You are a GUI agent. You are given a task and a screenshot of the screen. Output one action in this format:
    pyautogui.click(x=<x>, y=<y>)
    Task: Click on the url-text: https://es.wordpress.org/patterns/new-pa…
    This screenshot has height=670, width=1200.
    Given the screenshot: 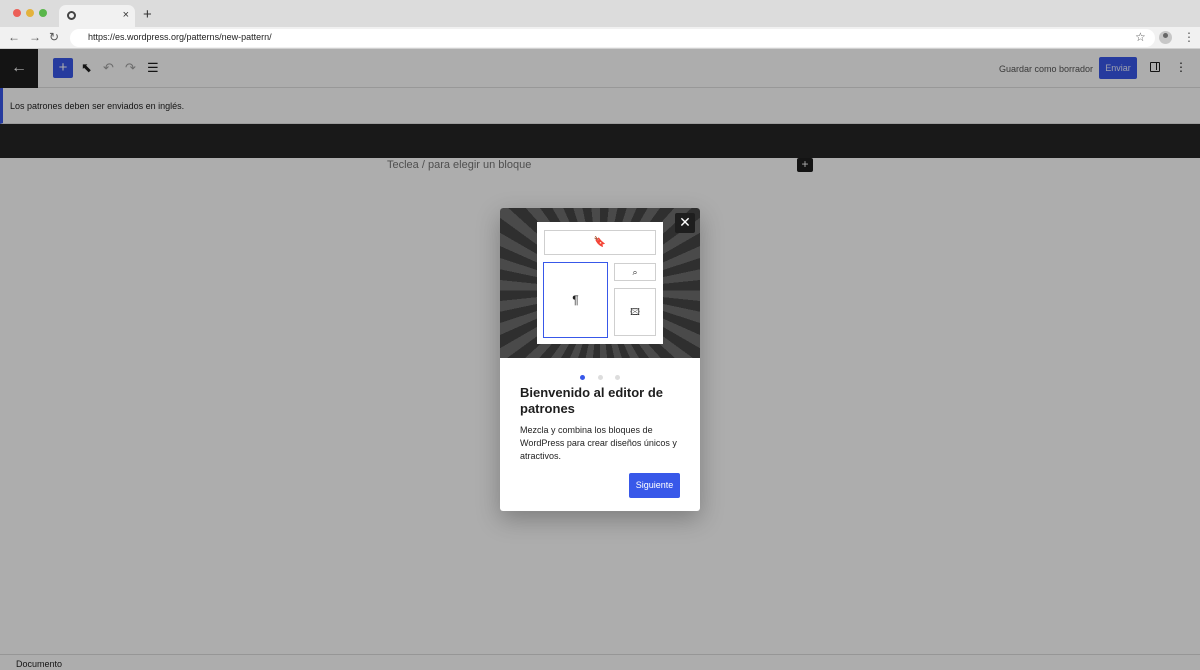 What is the action you would take?
    pyautogui.click(x=180, y=37)
    